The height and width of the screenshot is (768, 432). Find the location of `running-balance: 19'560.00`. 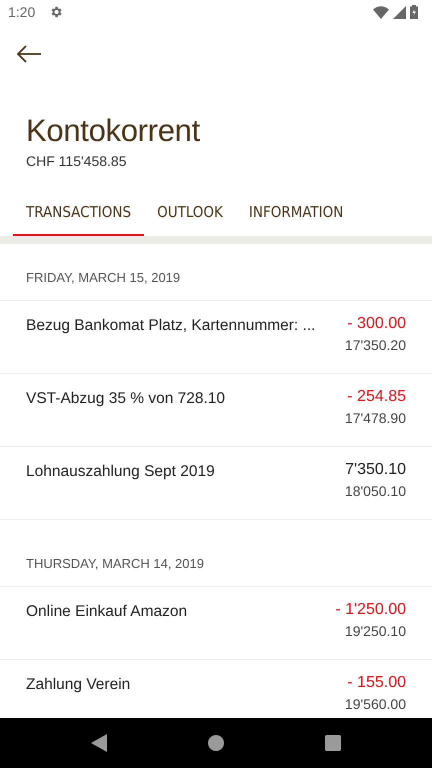

running-balance: 19'560.00 is located at coordinates (375, 704).